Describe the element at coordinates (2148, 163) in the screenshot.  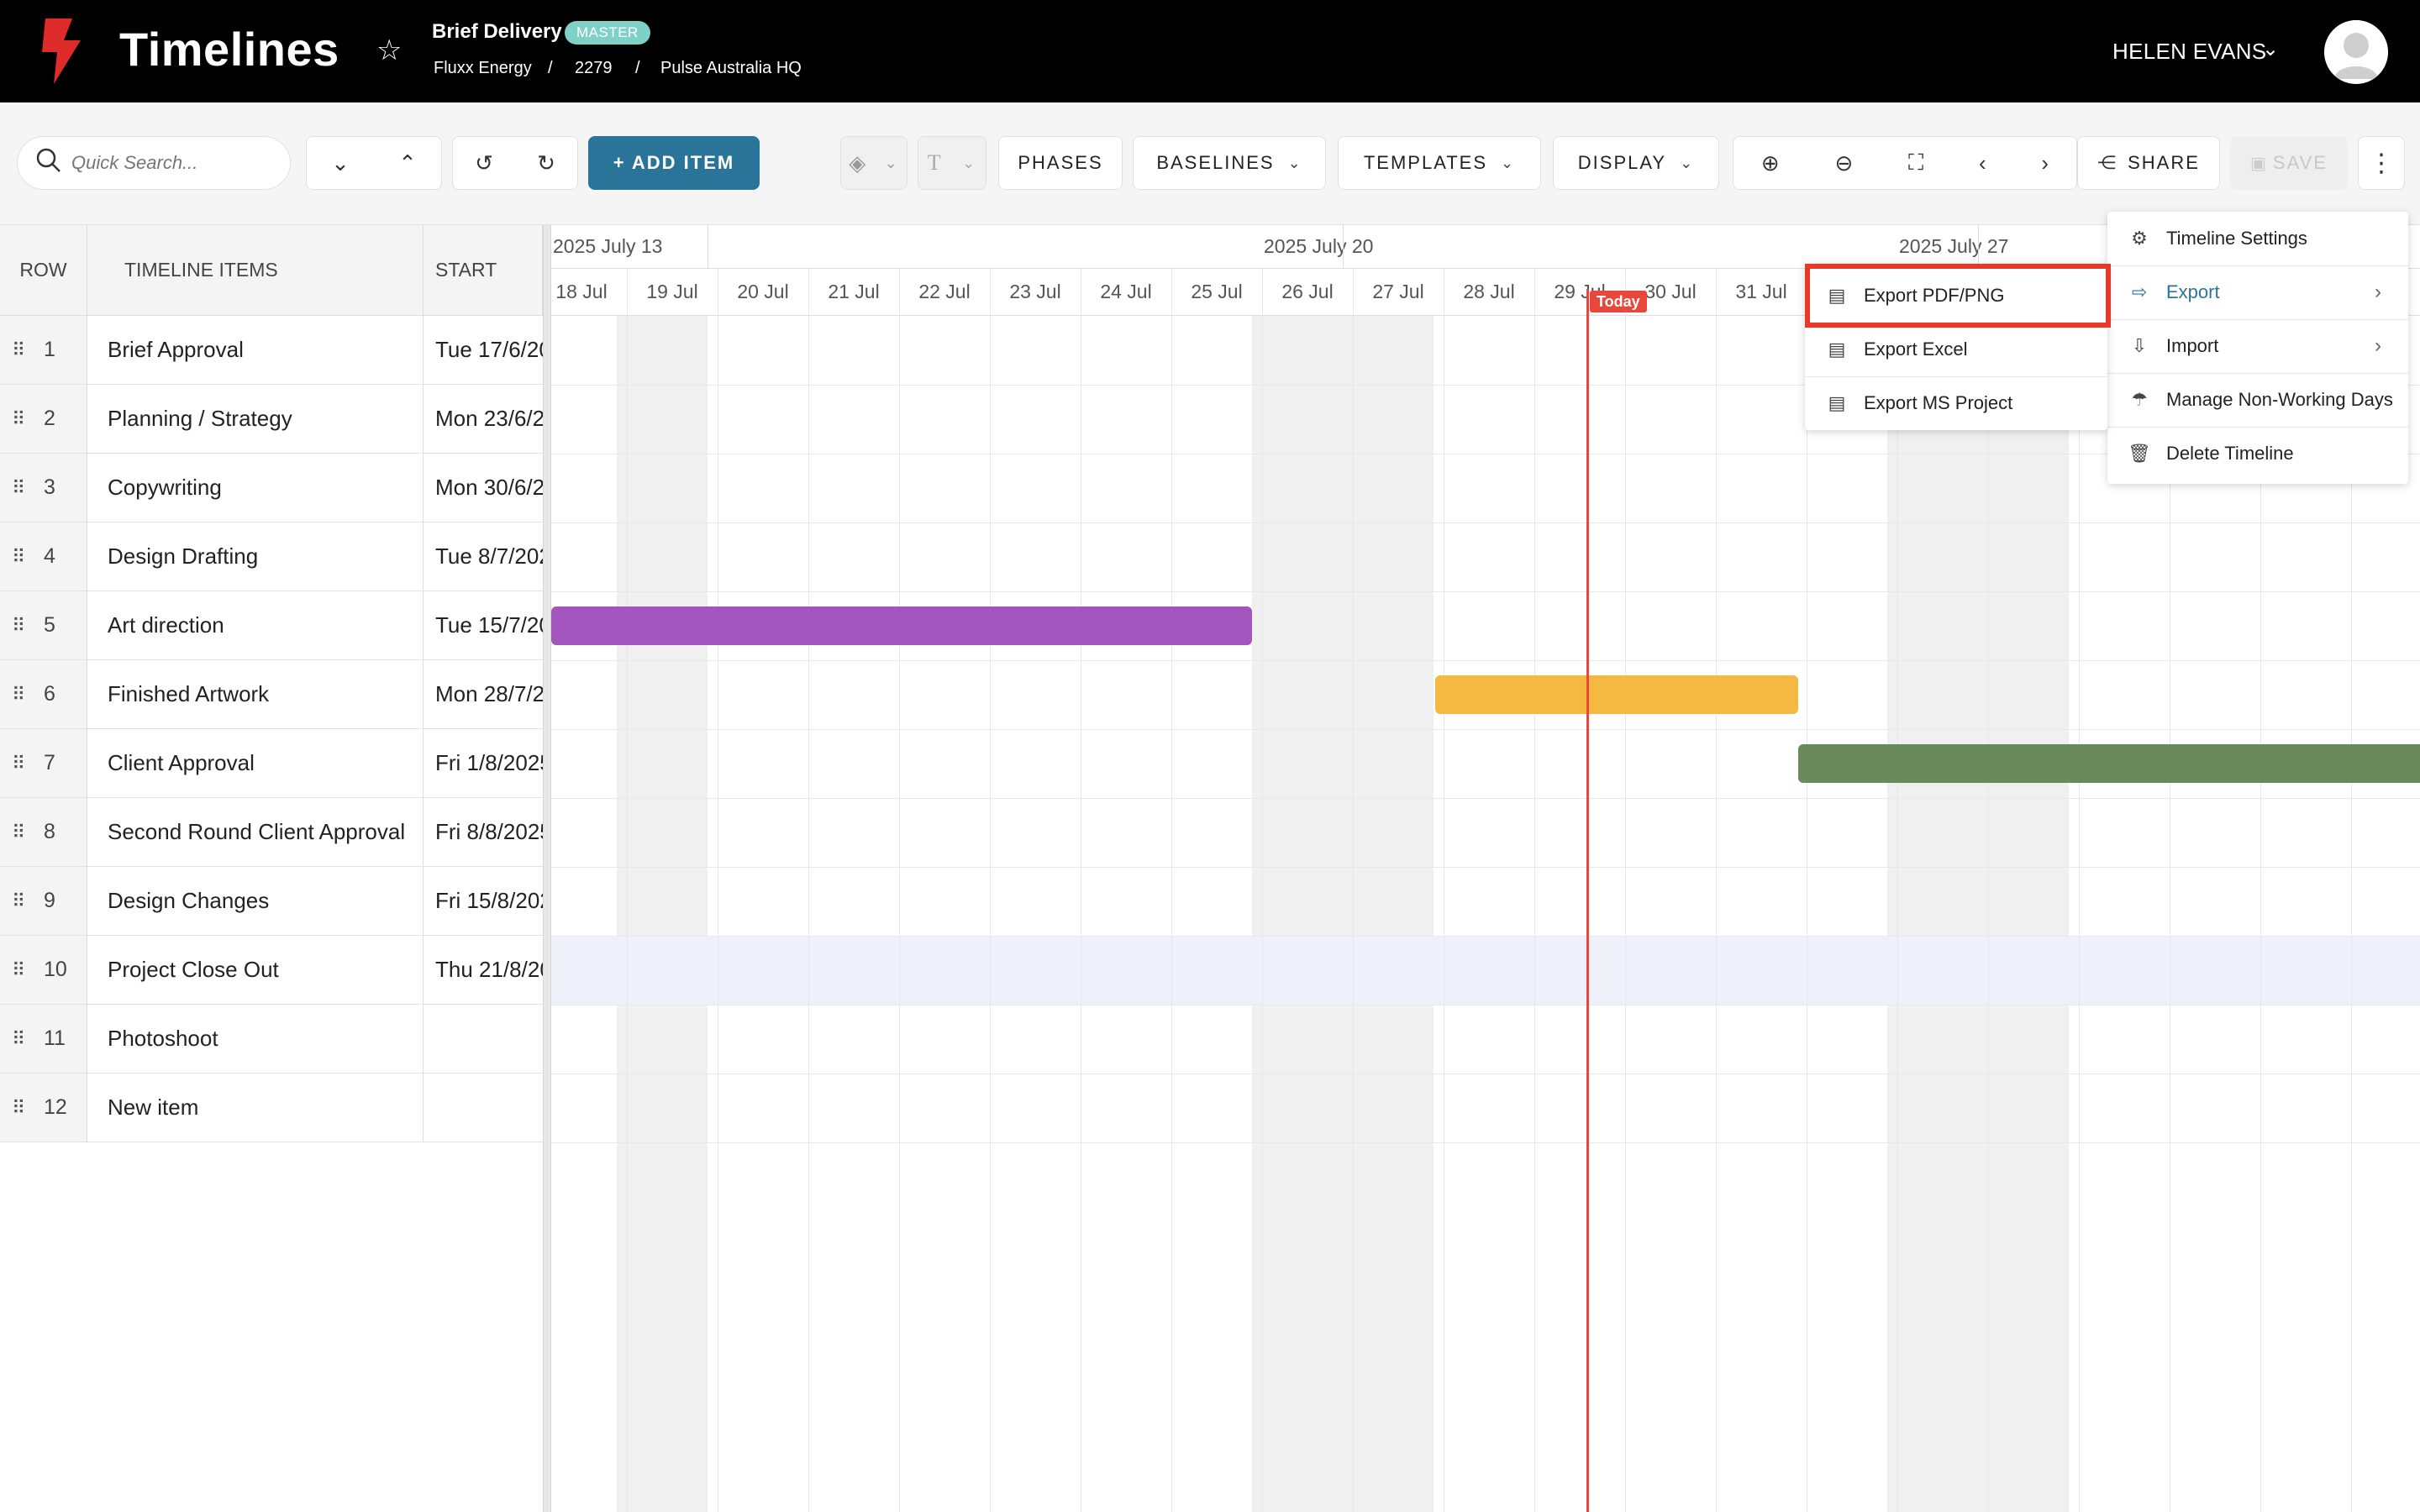
I see `share-button: ⋲ SHARE` at that location.